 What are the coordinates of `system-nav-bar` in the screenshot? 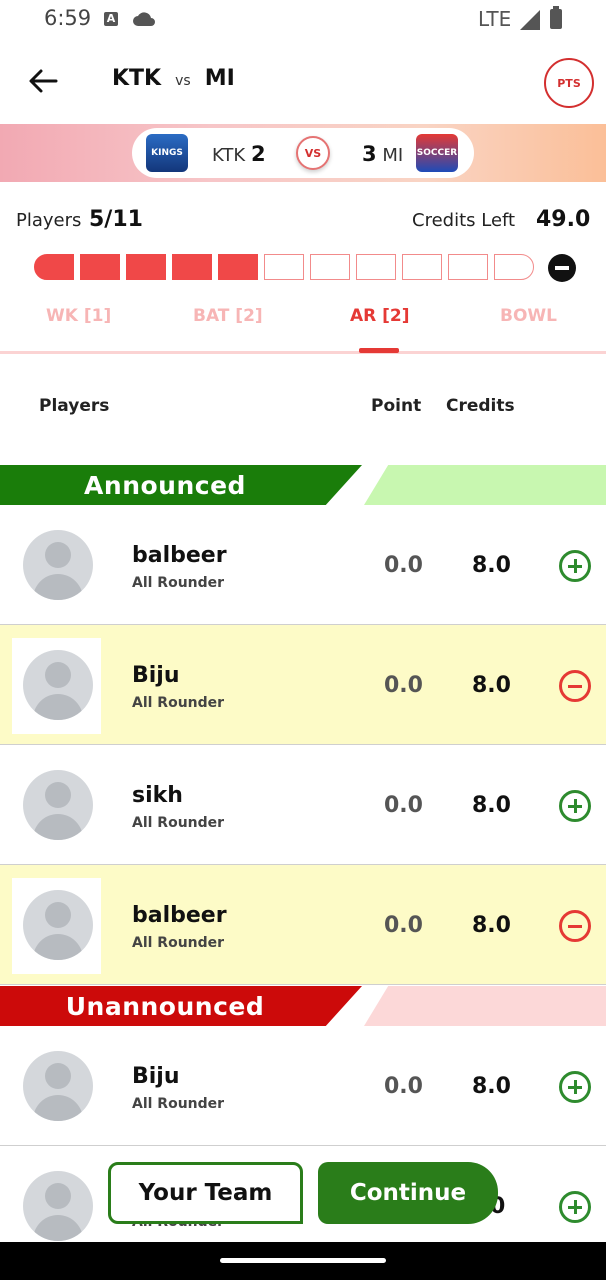 It's located at (303, 1261).